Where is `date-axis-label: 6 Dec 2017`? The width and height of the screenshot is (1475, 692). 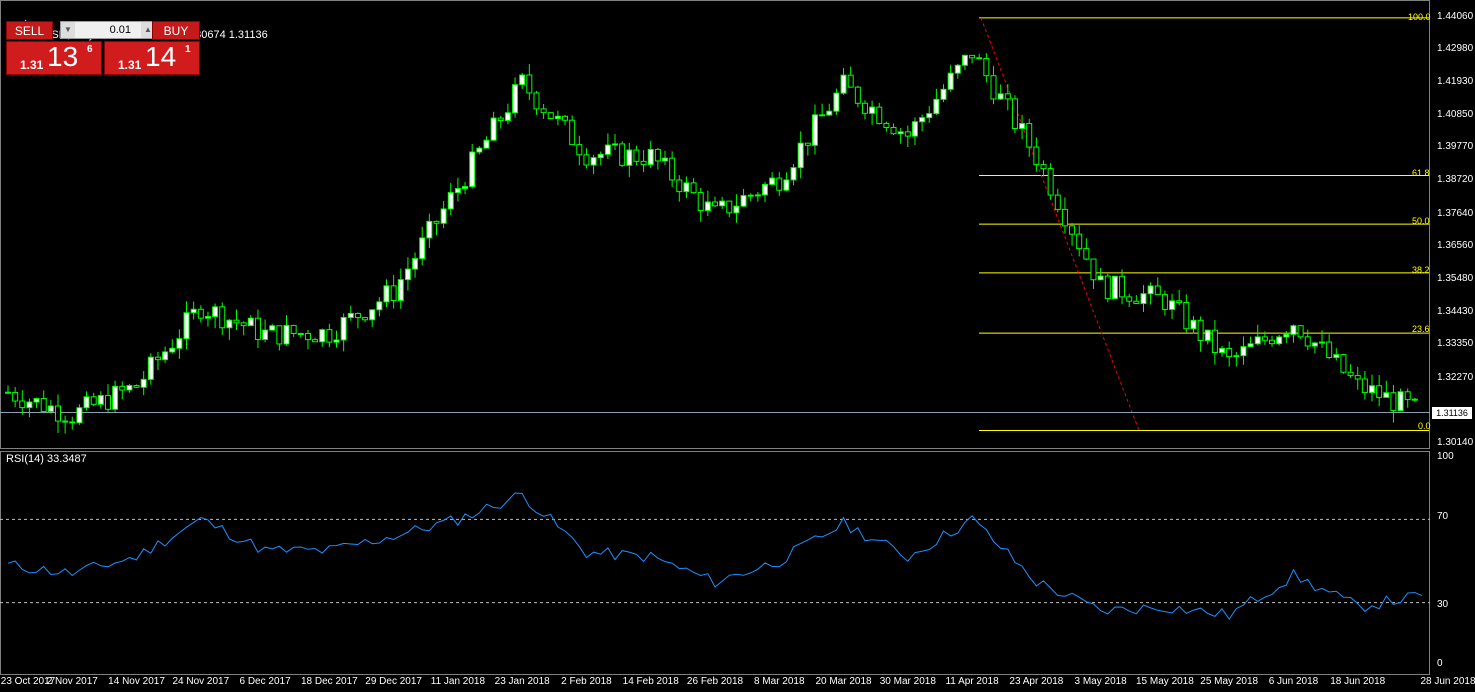 date-axis-label: 6 Dec 2017 is located at coordinates (265, 681).